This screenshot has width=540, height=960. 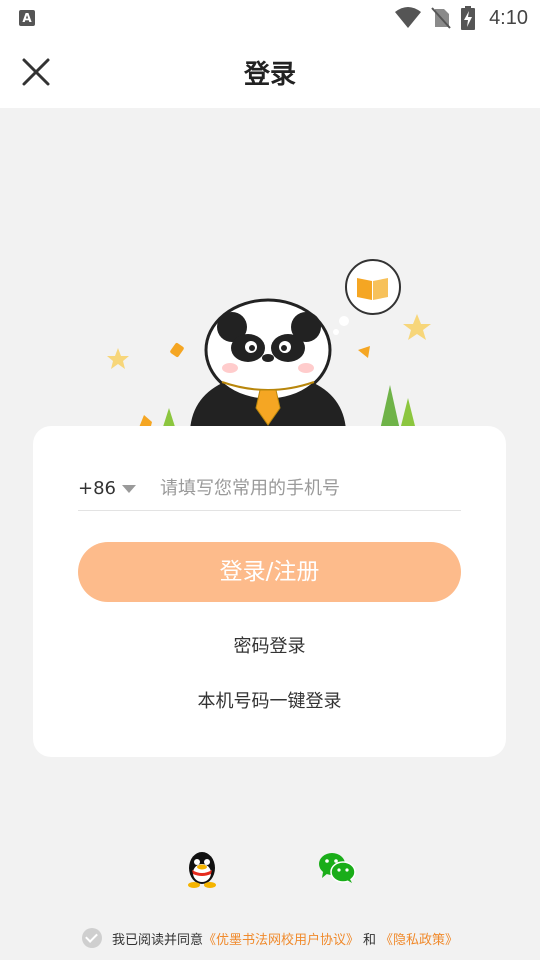 I want to click on country-code: +86, so click(x=97, y=488).